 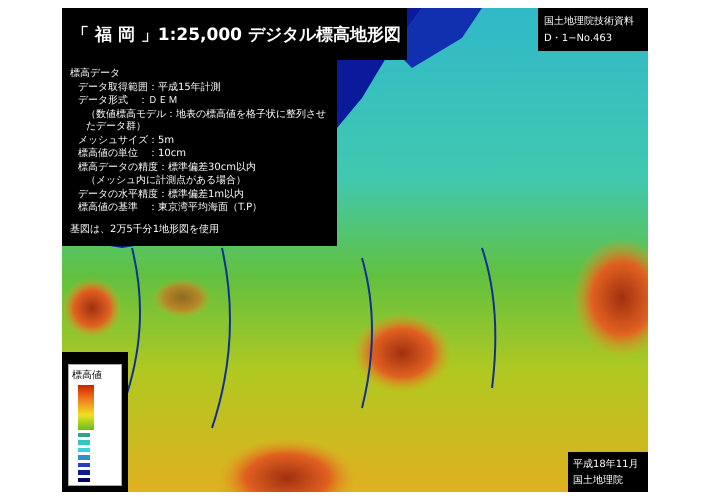 What do you see at coordinates (589, 21) in the screenshot?
I see `document-label: 国土地理院技術資料` at bounding box center [589, 21].